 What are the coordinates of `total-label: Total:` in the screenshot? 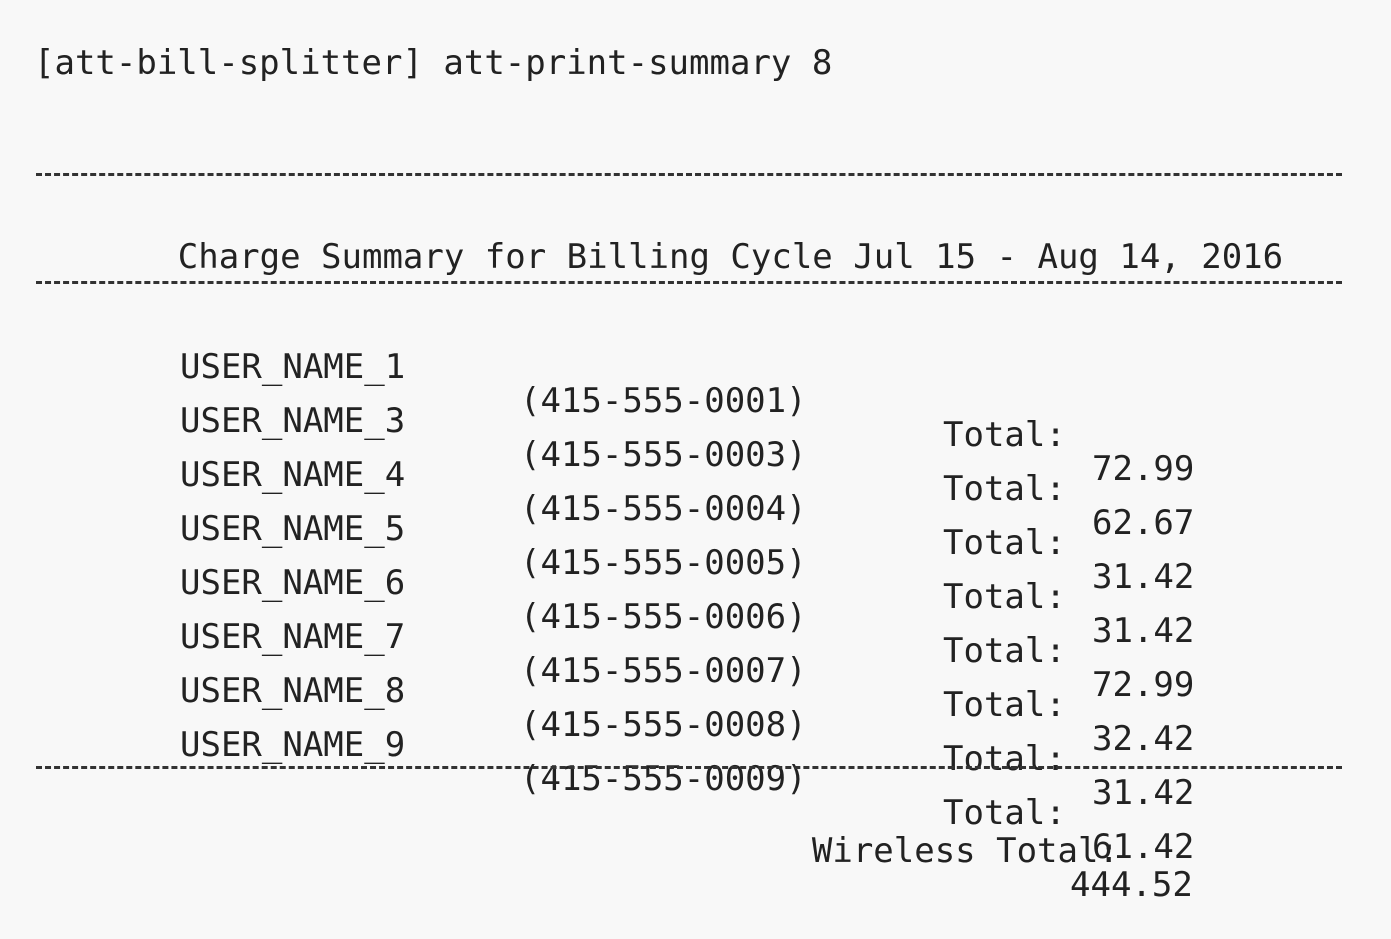 It's located at (1004, 759).